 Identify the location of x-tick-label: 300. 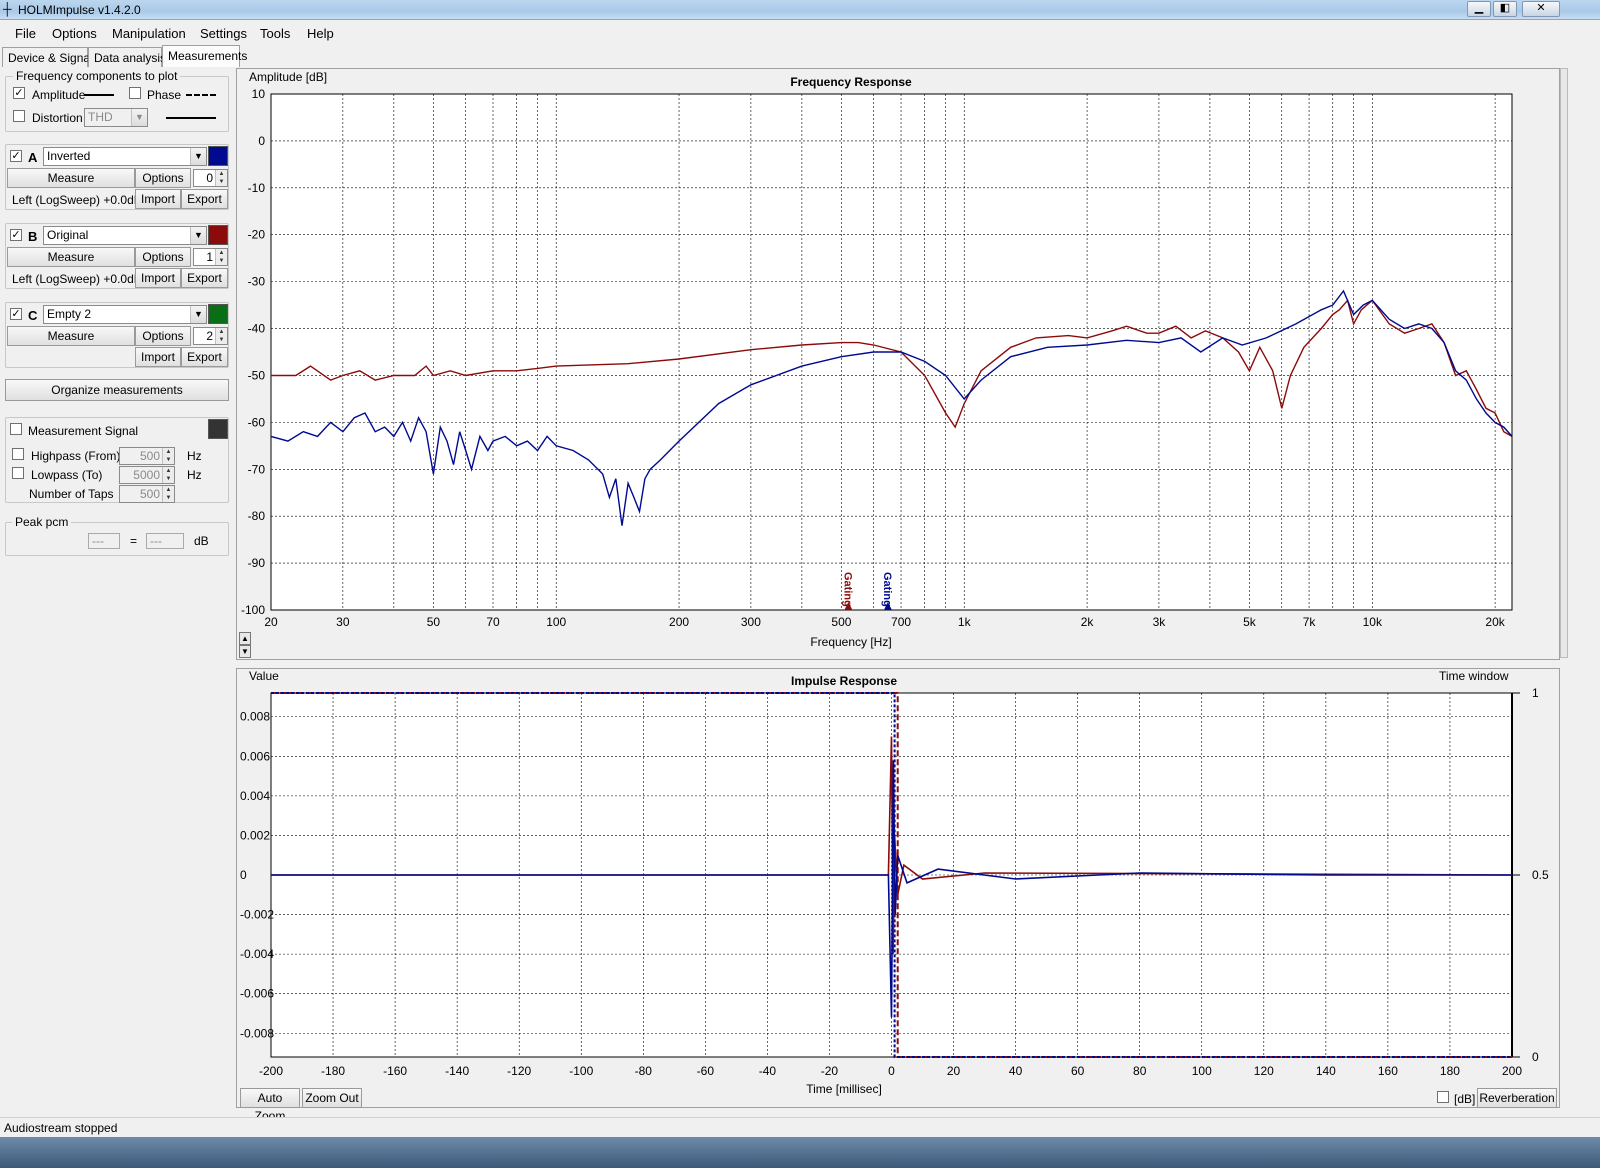
(751, 622).